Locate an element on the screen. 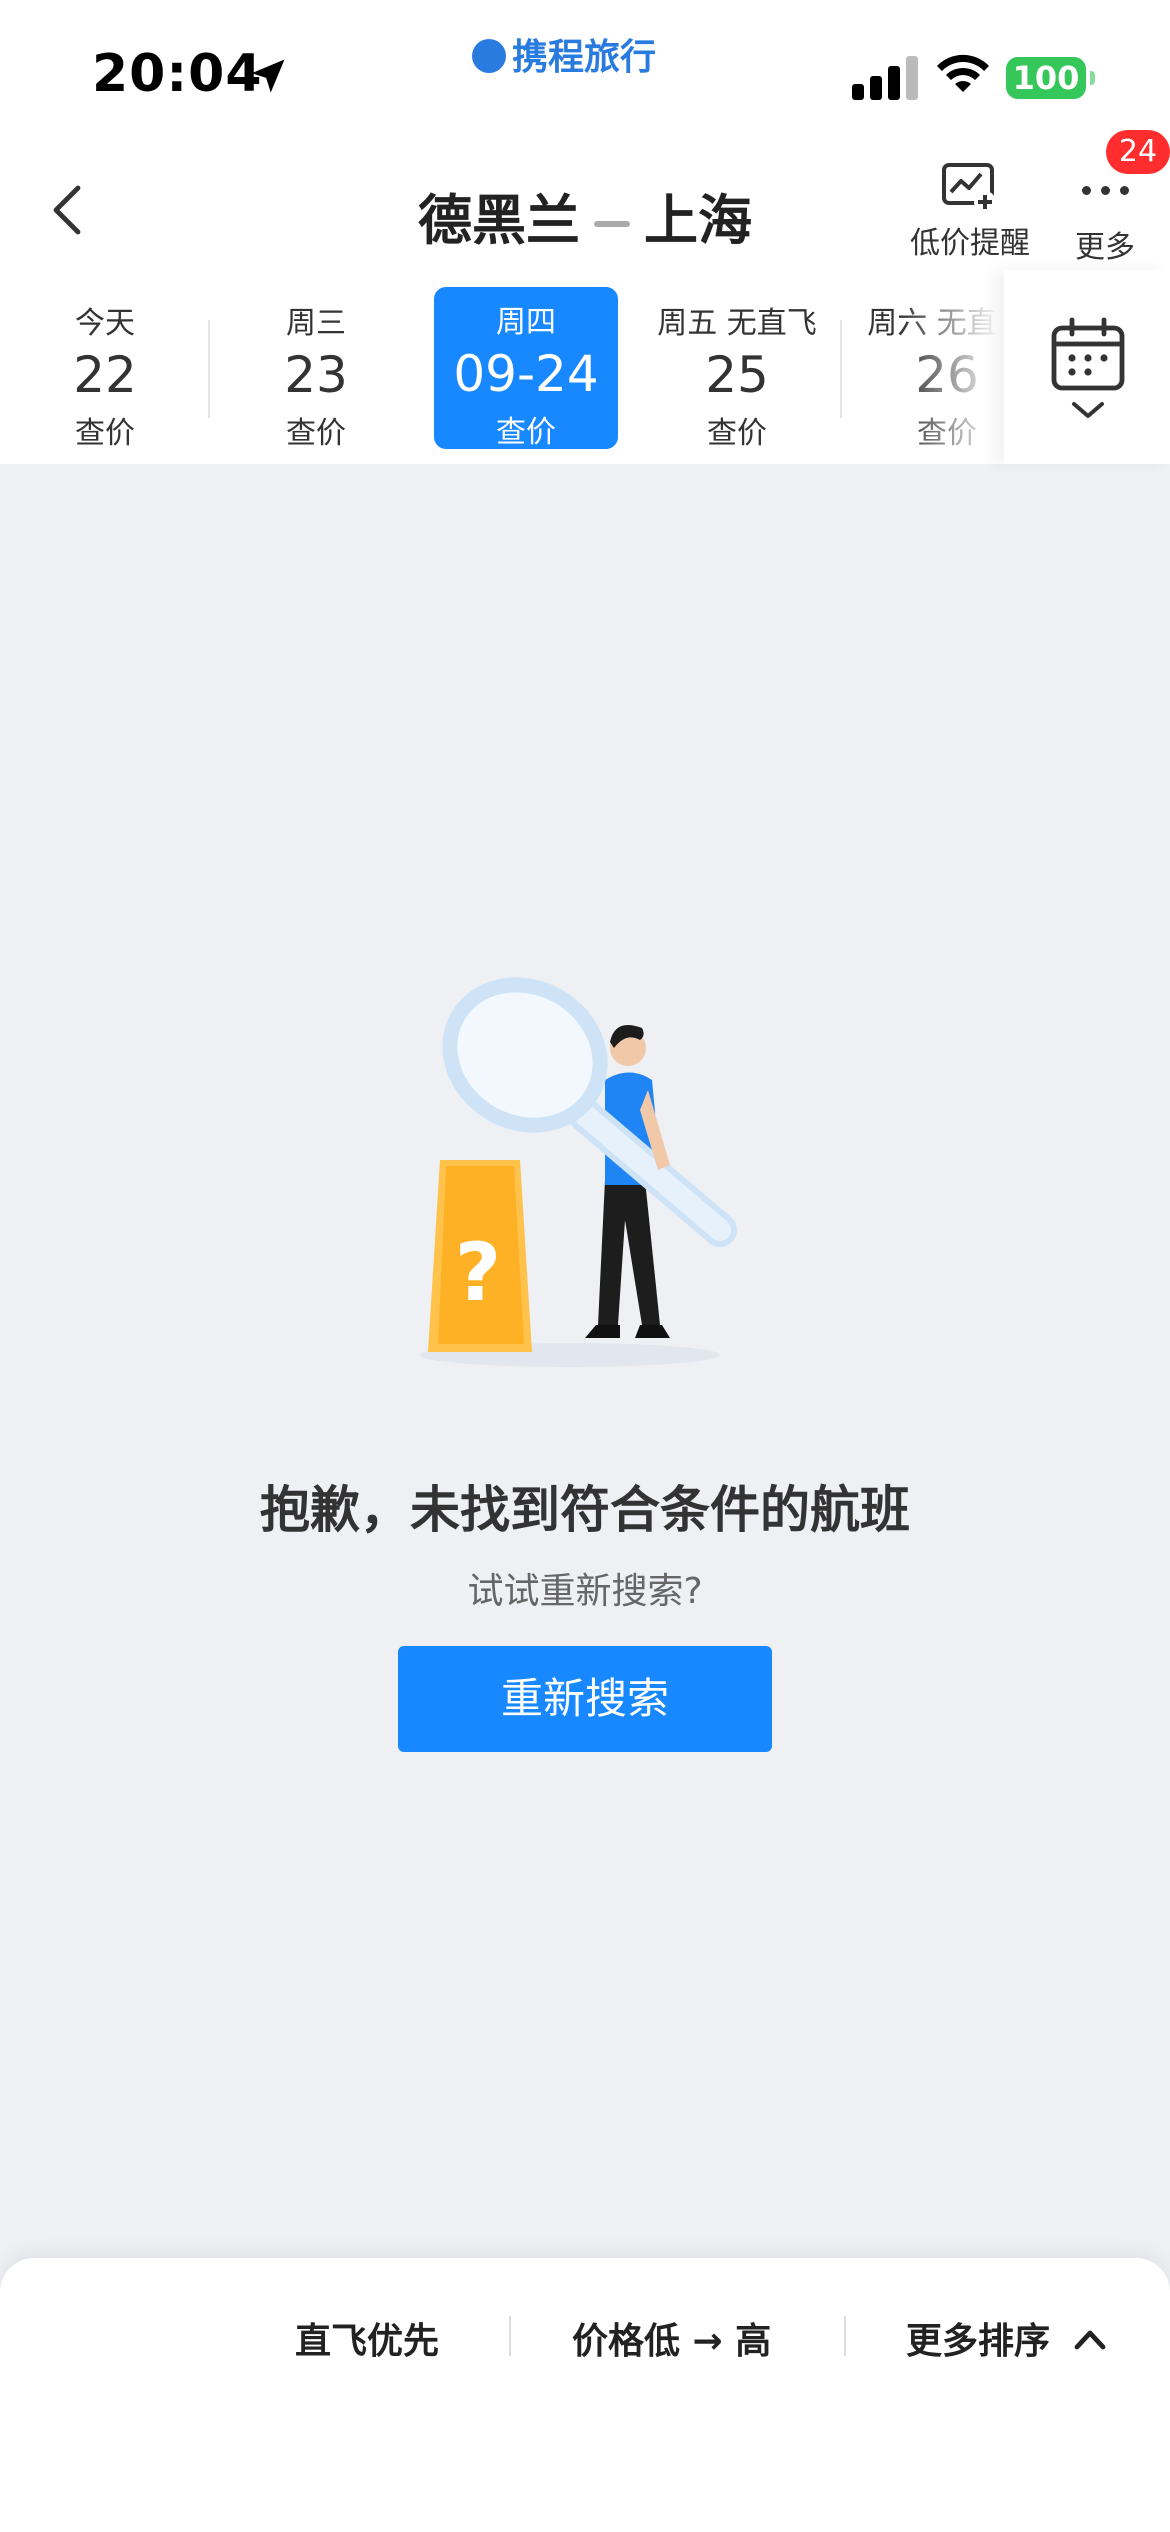  date-day: 09-24 is located at coordinates (526, 374).